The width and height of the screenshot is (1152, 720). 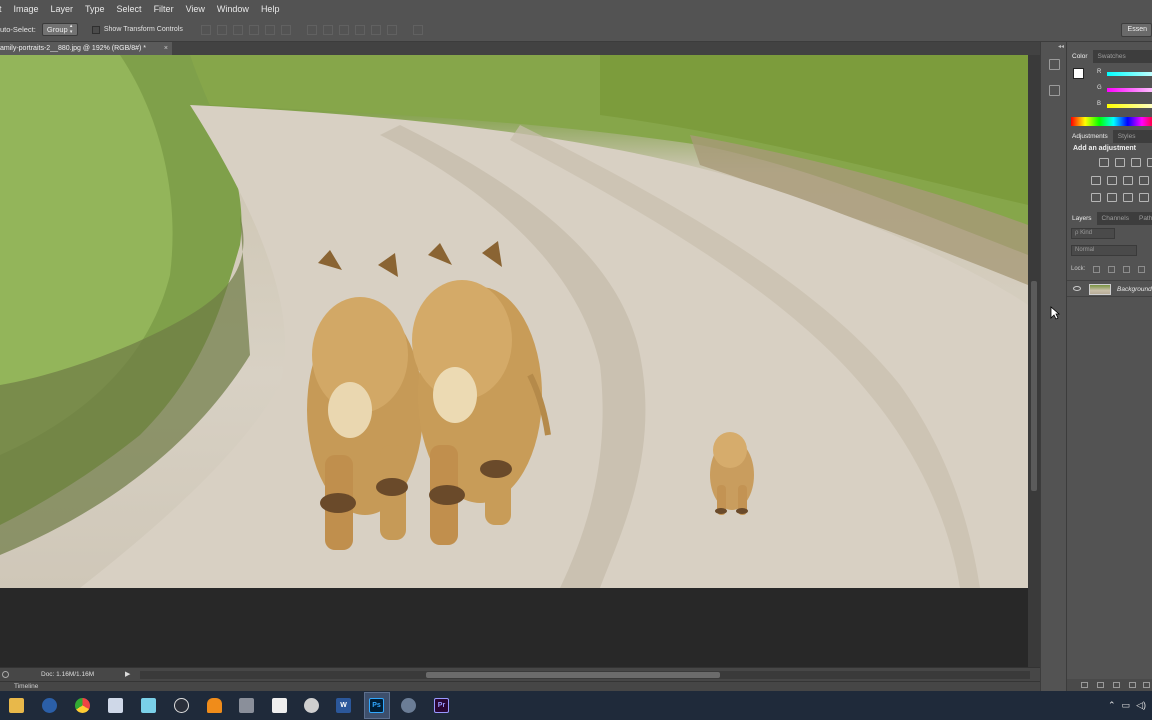 I want to click on align-icons, so click(x=314, y=29).